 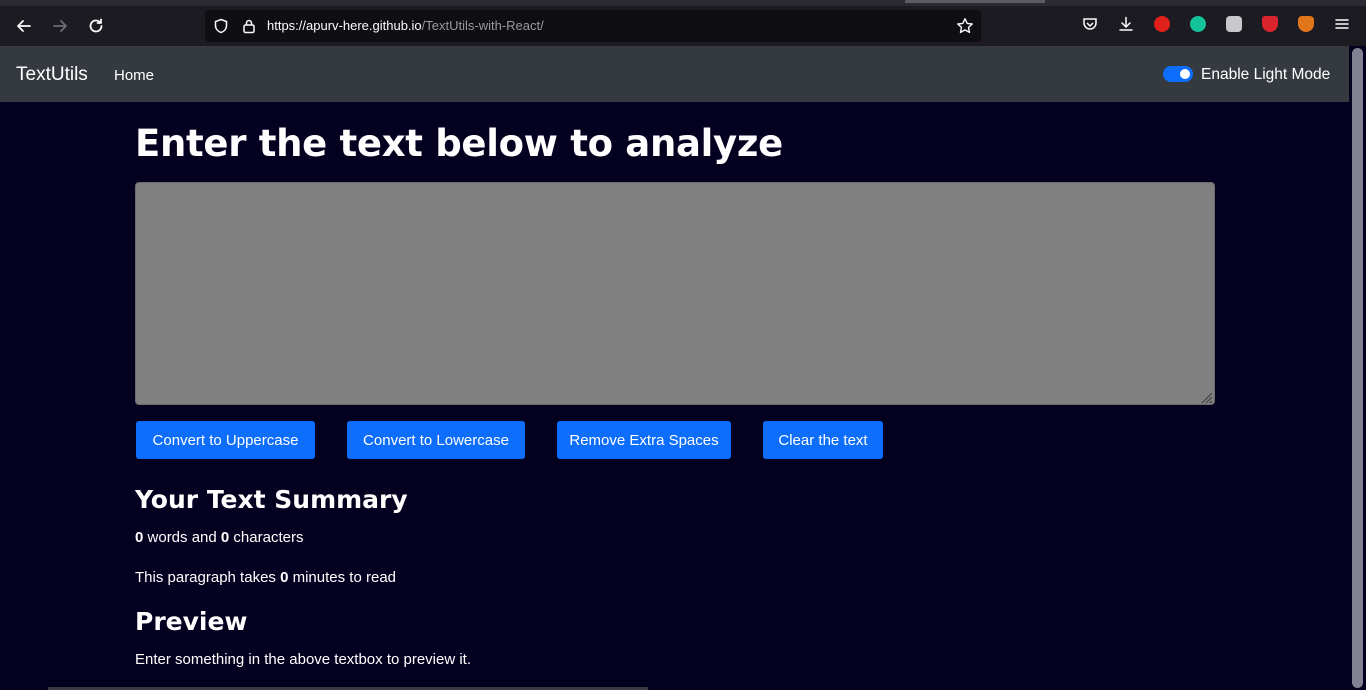 What do you see at coordinates (965, 26) in the screenshot?
I see `star-icon` at bounding box center [965, 26].